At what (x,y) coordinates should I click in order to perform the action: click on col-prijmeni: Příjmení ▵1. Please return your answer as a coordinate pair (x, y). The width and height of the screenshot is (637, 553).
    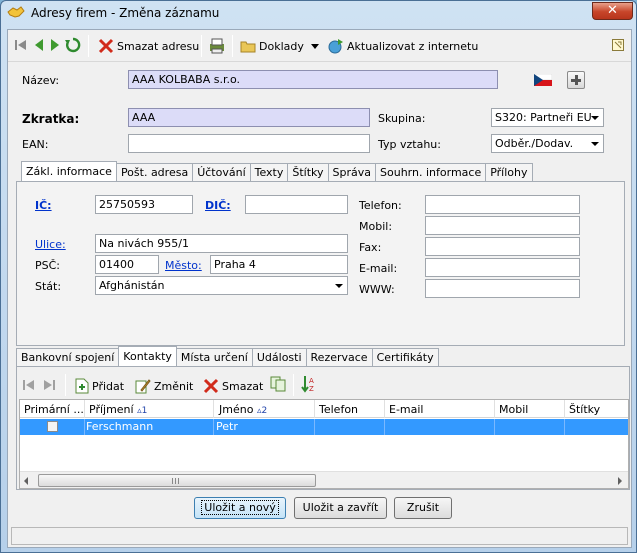
    Looking at the image, I should click on (118, 409).